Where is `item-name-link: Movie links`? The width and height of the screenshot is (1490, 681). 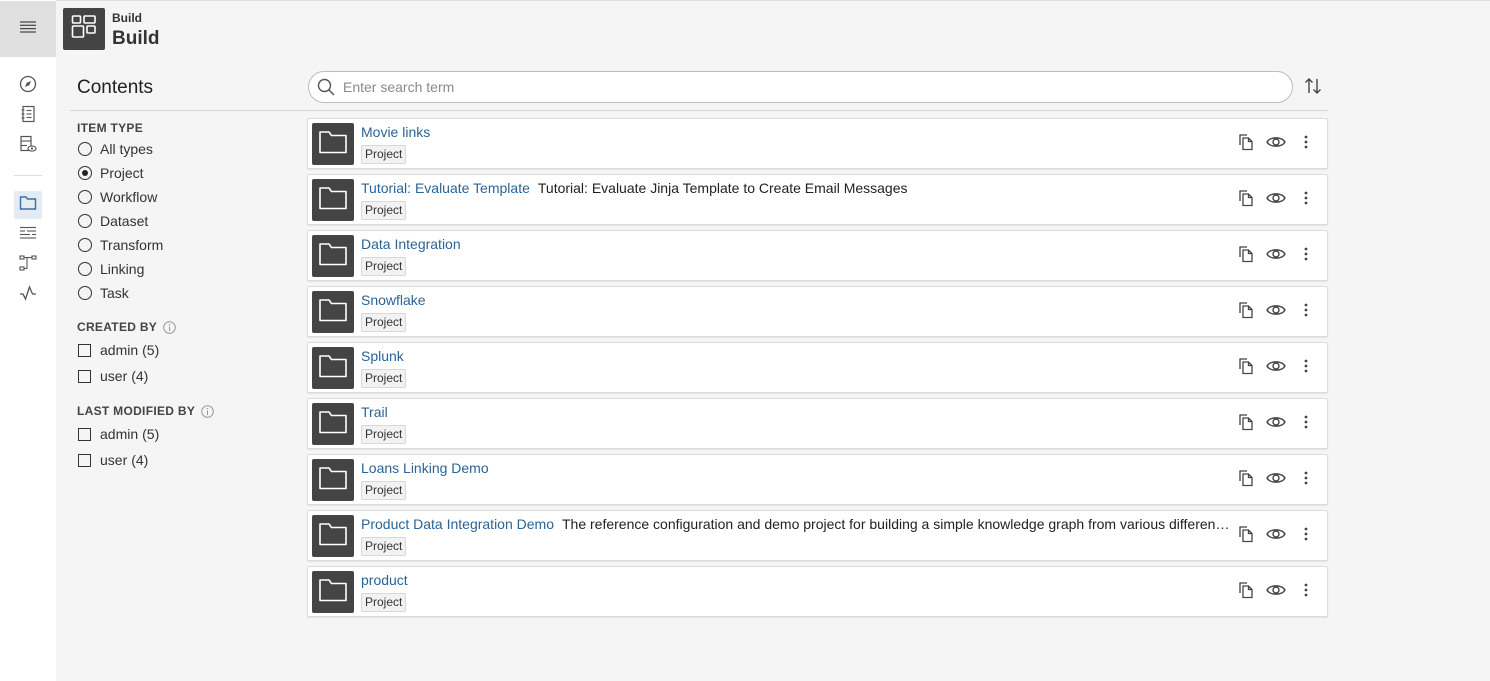
item-name-link: Movie links is located at coordinates (395, 132).